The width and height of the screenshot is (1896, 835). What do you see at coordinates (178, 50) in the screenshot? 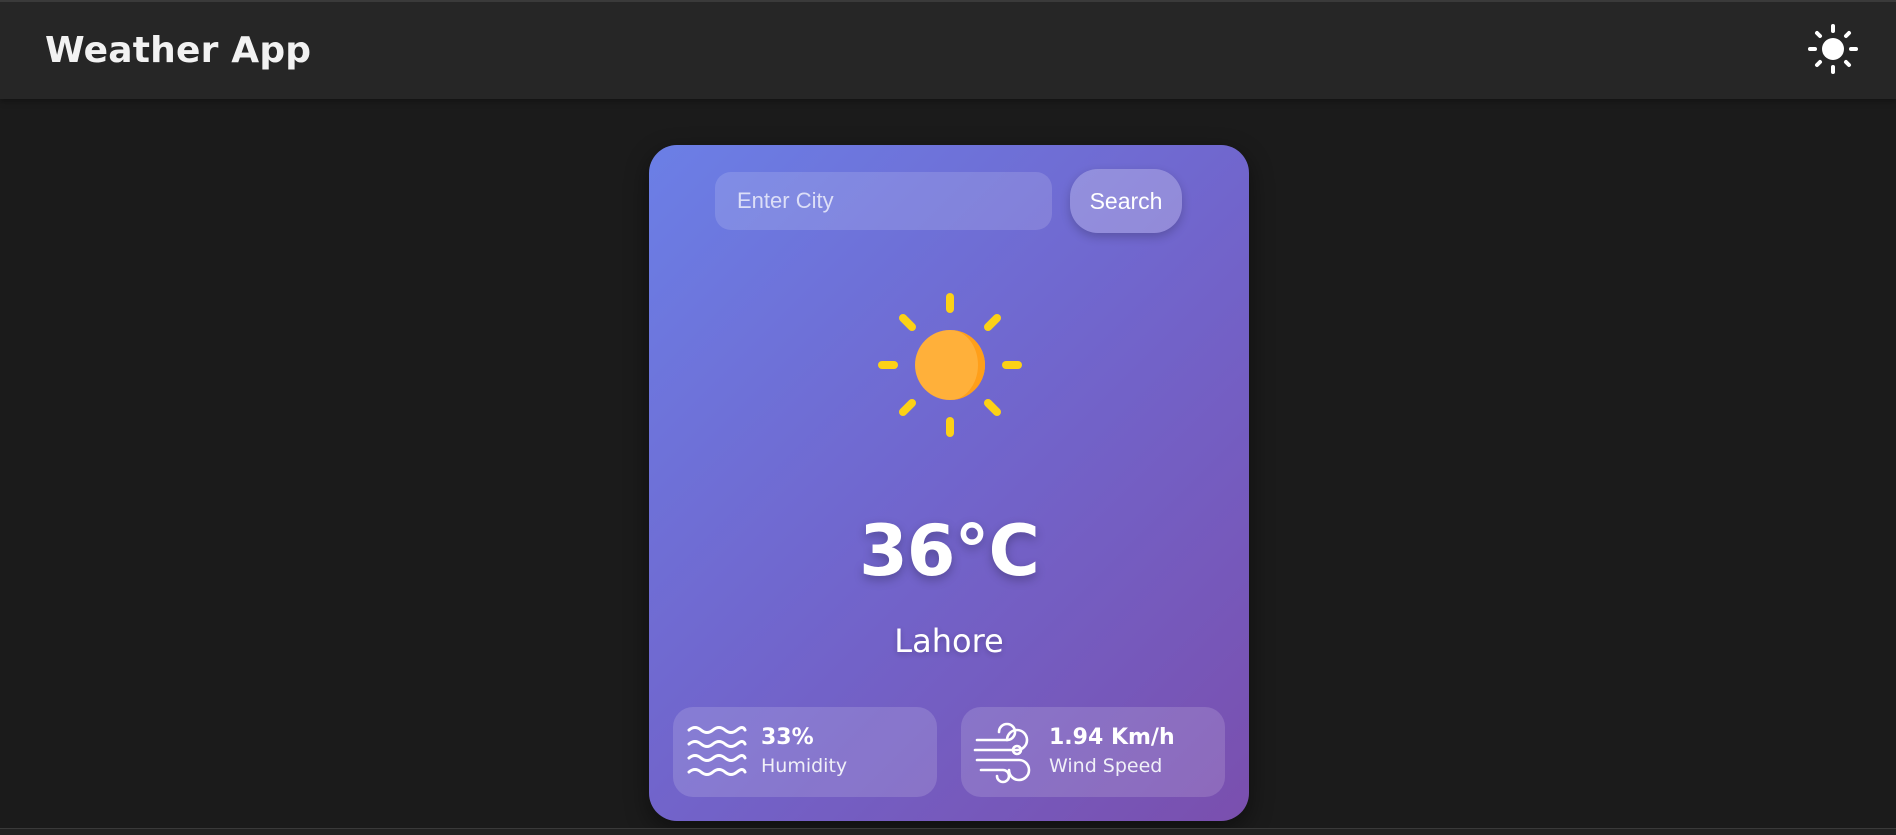
I see `app-title: Weather App` at bounding box center [178, 50].